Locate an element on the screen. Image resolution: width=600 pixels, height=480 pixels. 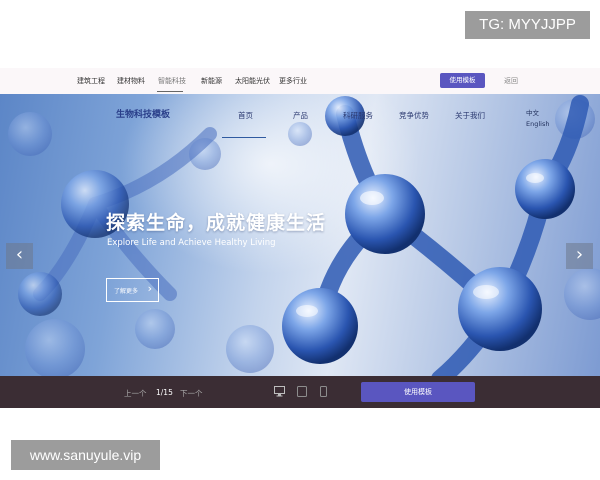
prev-template-link: 上一个 is located at coordinates (135, 393).